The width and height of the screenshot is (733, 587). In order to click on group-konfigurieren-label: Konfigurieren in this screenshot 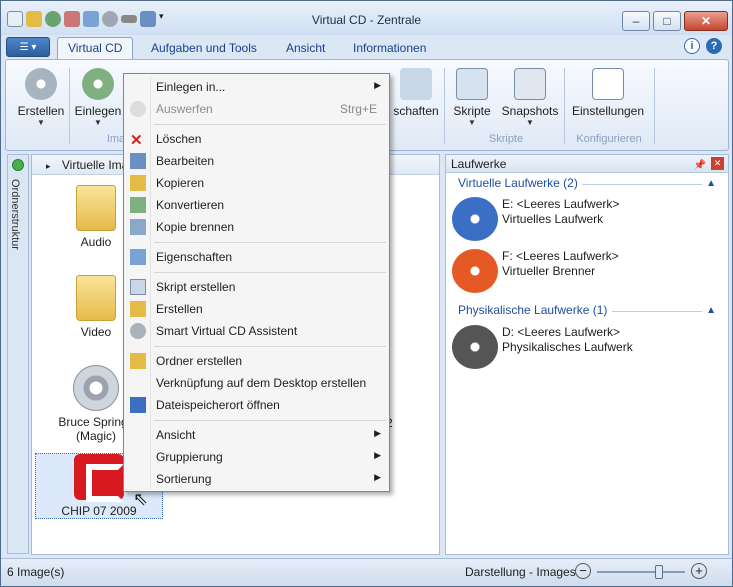, I will do `click(609, 139)`.